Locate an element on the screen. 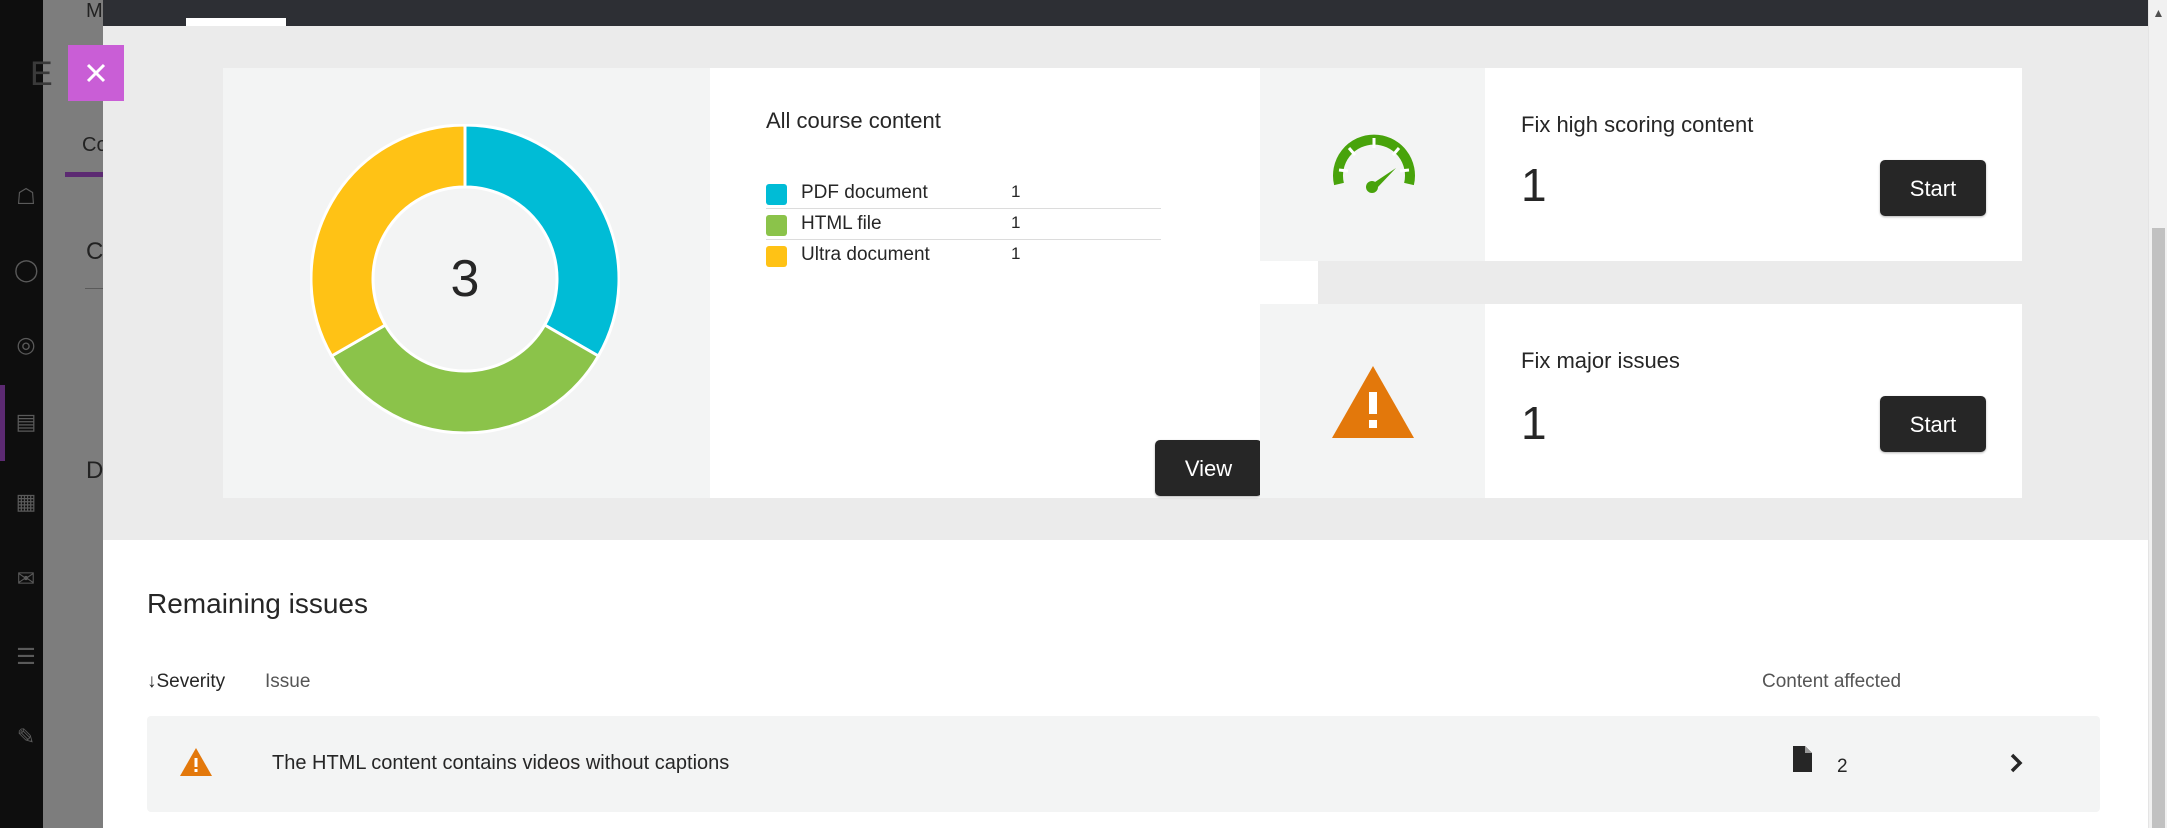 Image resolution: width=2167 pixels, height=828 pixels. content-affected-count: 2 is located at coordinates (1842, 766).